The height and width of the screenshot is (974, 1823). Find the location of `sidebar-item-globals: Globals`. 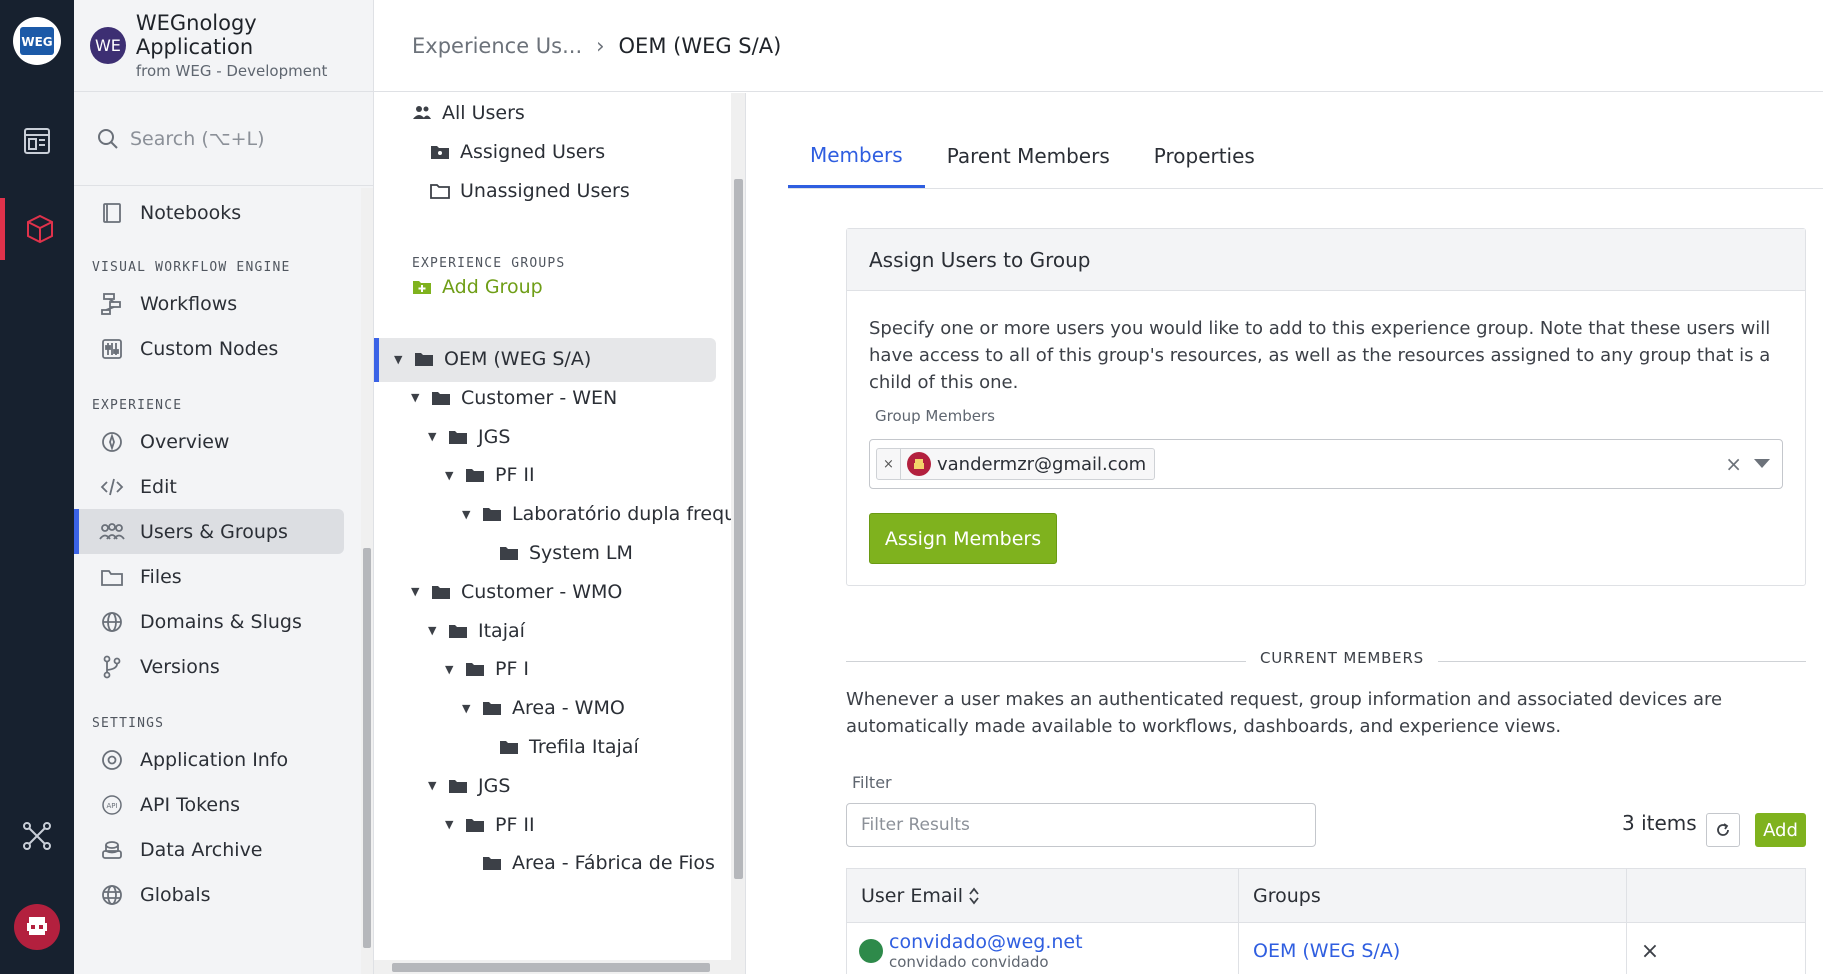

sidebar-item-globals: Globals is located at coordinates (209, 894).